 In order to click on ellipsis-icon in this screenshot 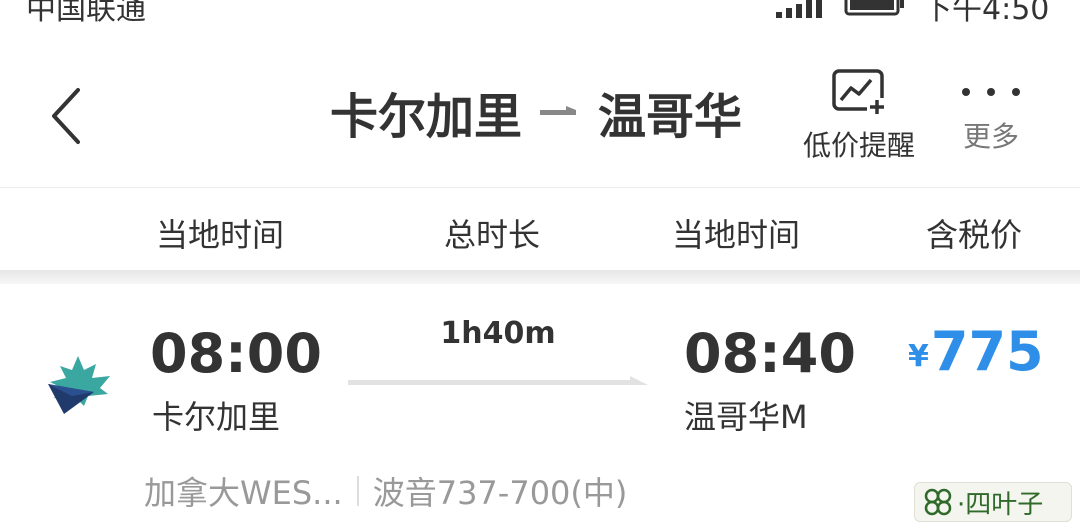, I will do `click(991, 92)`.